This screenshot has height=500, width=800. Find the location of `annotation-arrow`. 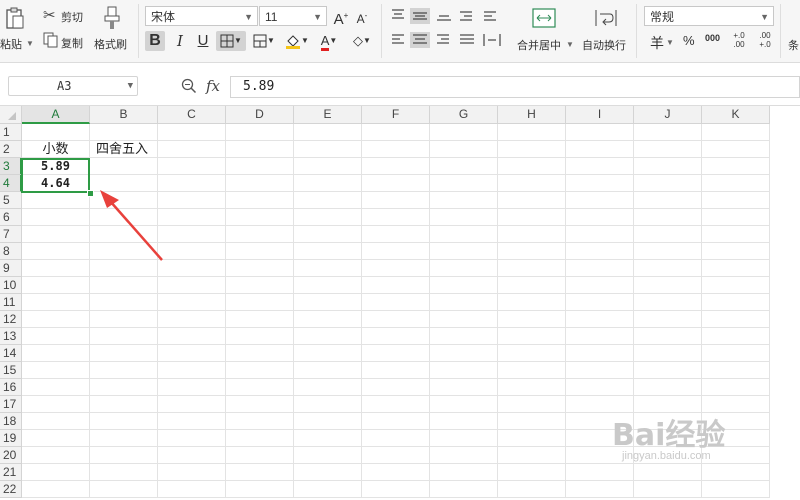

annotation-arrow is located at coordinates (131, 225).